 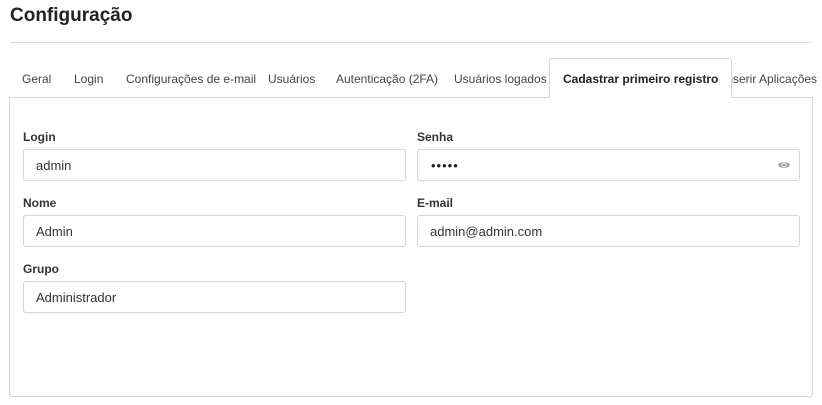 I want to click on tab-inserir-aplicacoes: Inserir Aplicações, so click(x=770, y=78).